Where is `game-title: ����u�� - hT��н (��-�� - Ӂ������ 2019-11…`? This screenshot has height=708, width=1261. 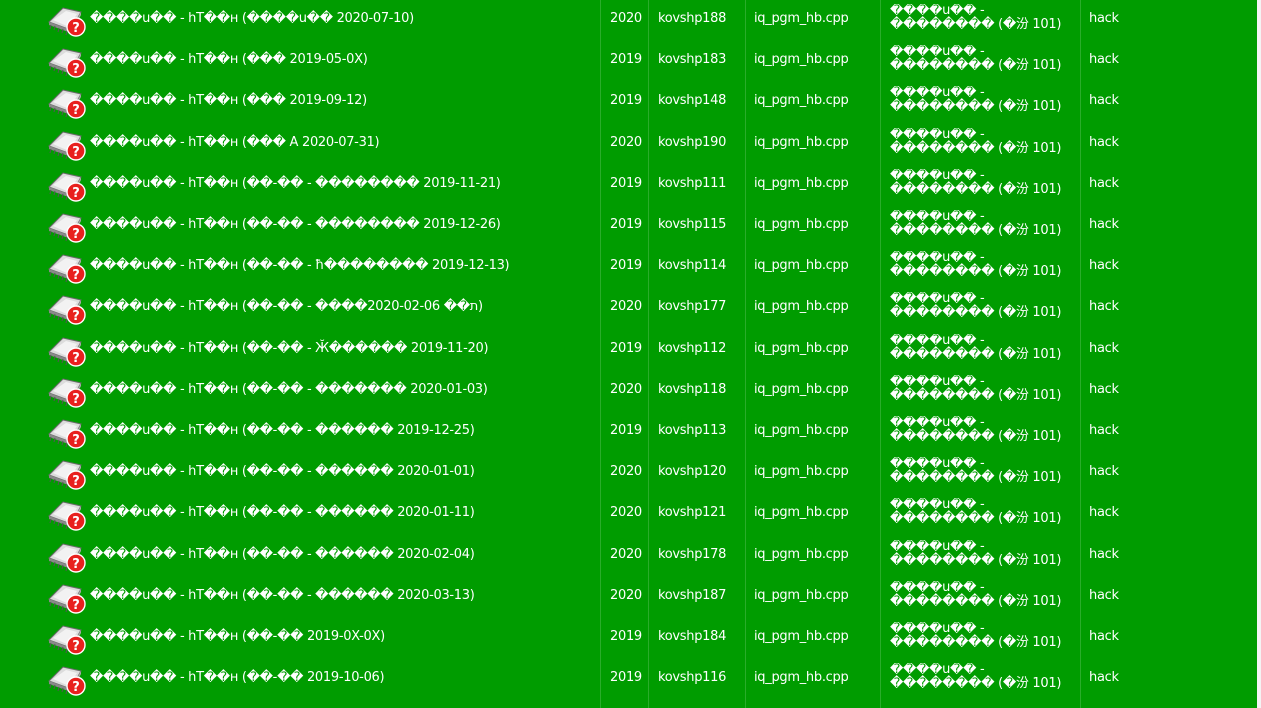 game-title: ����u�� - hT��н (��-�� - Ӂ������ 2019-11… is located at coordinates (289, 348).